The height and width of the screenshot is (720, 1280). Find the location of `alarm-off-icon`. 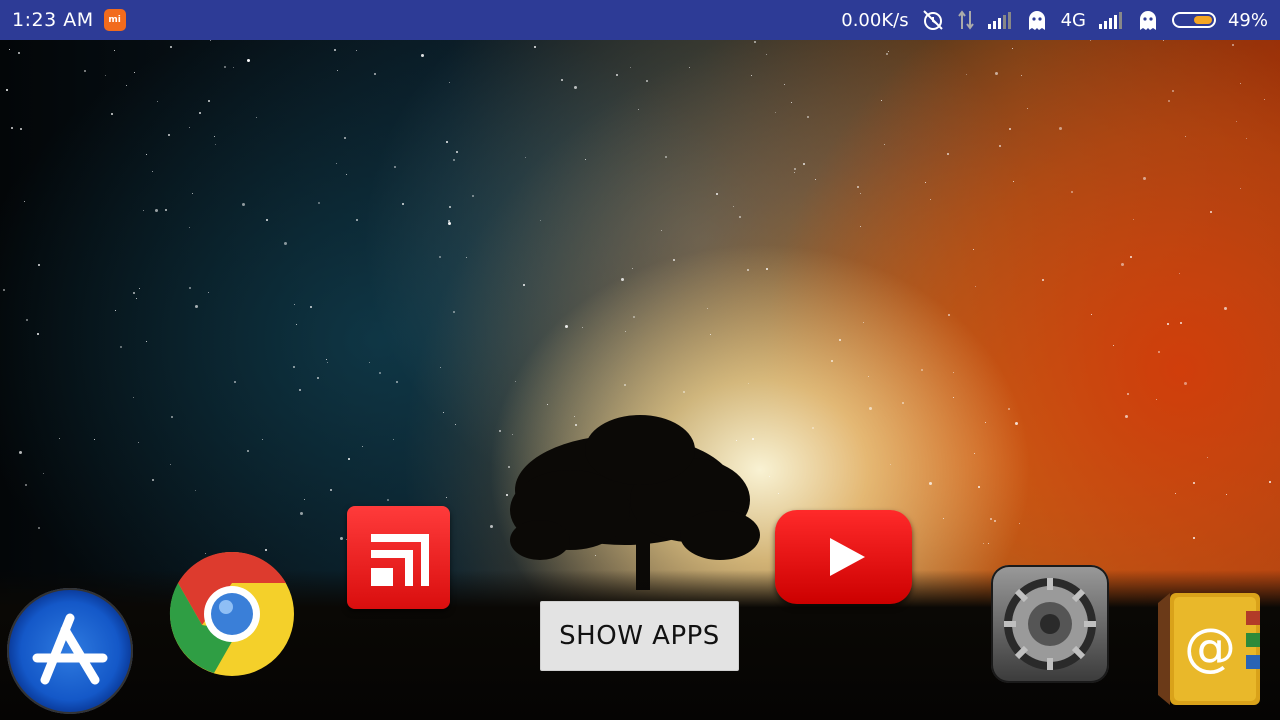

alarm-off-icon is located at coordinates (933, 20).